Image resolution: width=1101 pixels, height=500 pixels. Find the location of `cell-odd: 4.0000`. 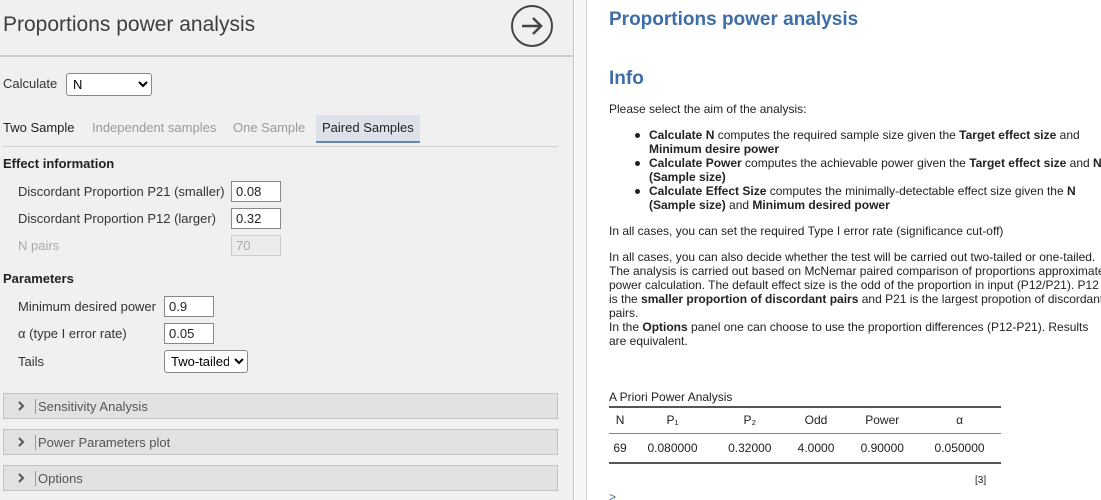

cell-odd: 4.0000 is located at coordinates (816, 448).